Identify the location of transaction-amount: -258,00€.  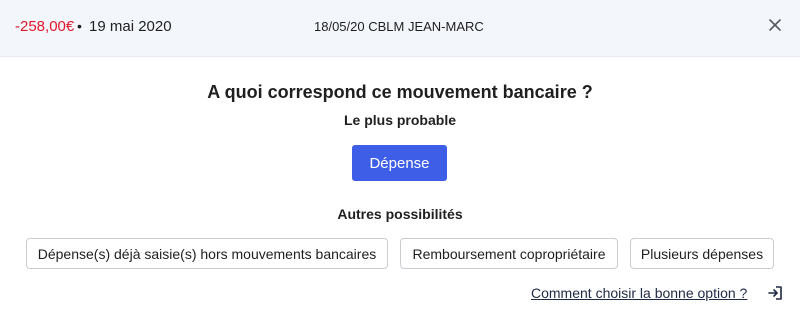
(45, 26).